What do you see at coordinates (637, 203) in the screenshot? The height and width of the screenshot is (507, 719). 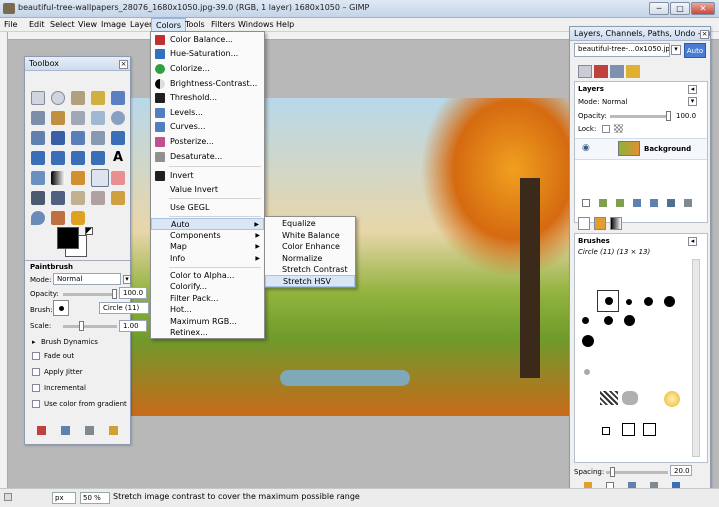 I see `duplicate-layer-icon` at bounding box center [637, 203].